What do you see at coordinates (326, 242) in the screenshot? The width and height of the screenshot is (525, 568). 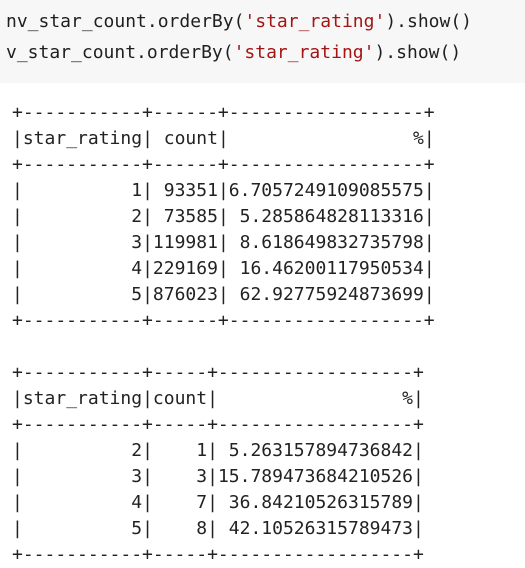 I see `table-cell: 8.618649832735798` at bounding box center [326, 242].